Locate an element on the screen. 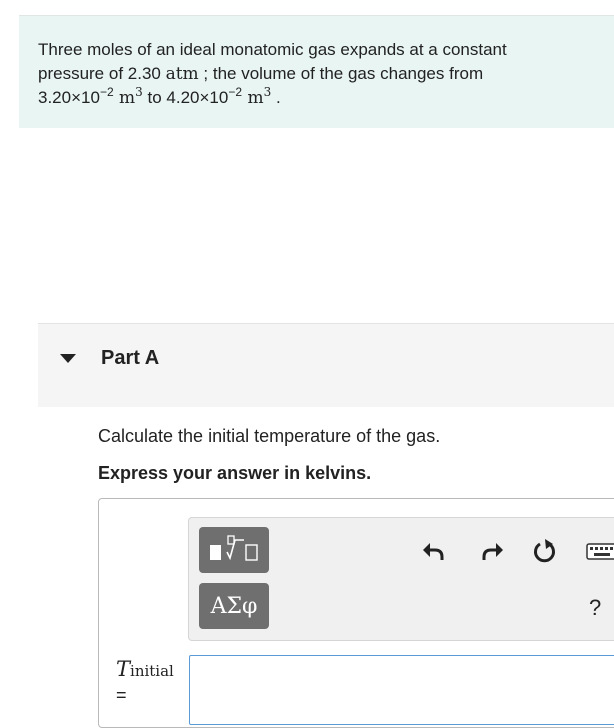 The height and width of the screenshot is (728, 614). initial-volume-exponent: −2 is located at coordinates (106, 92).